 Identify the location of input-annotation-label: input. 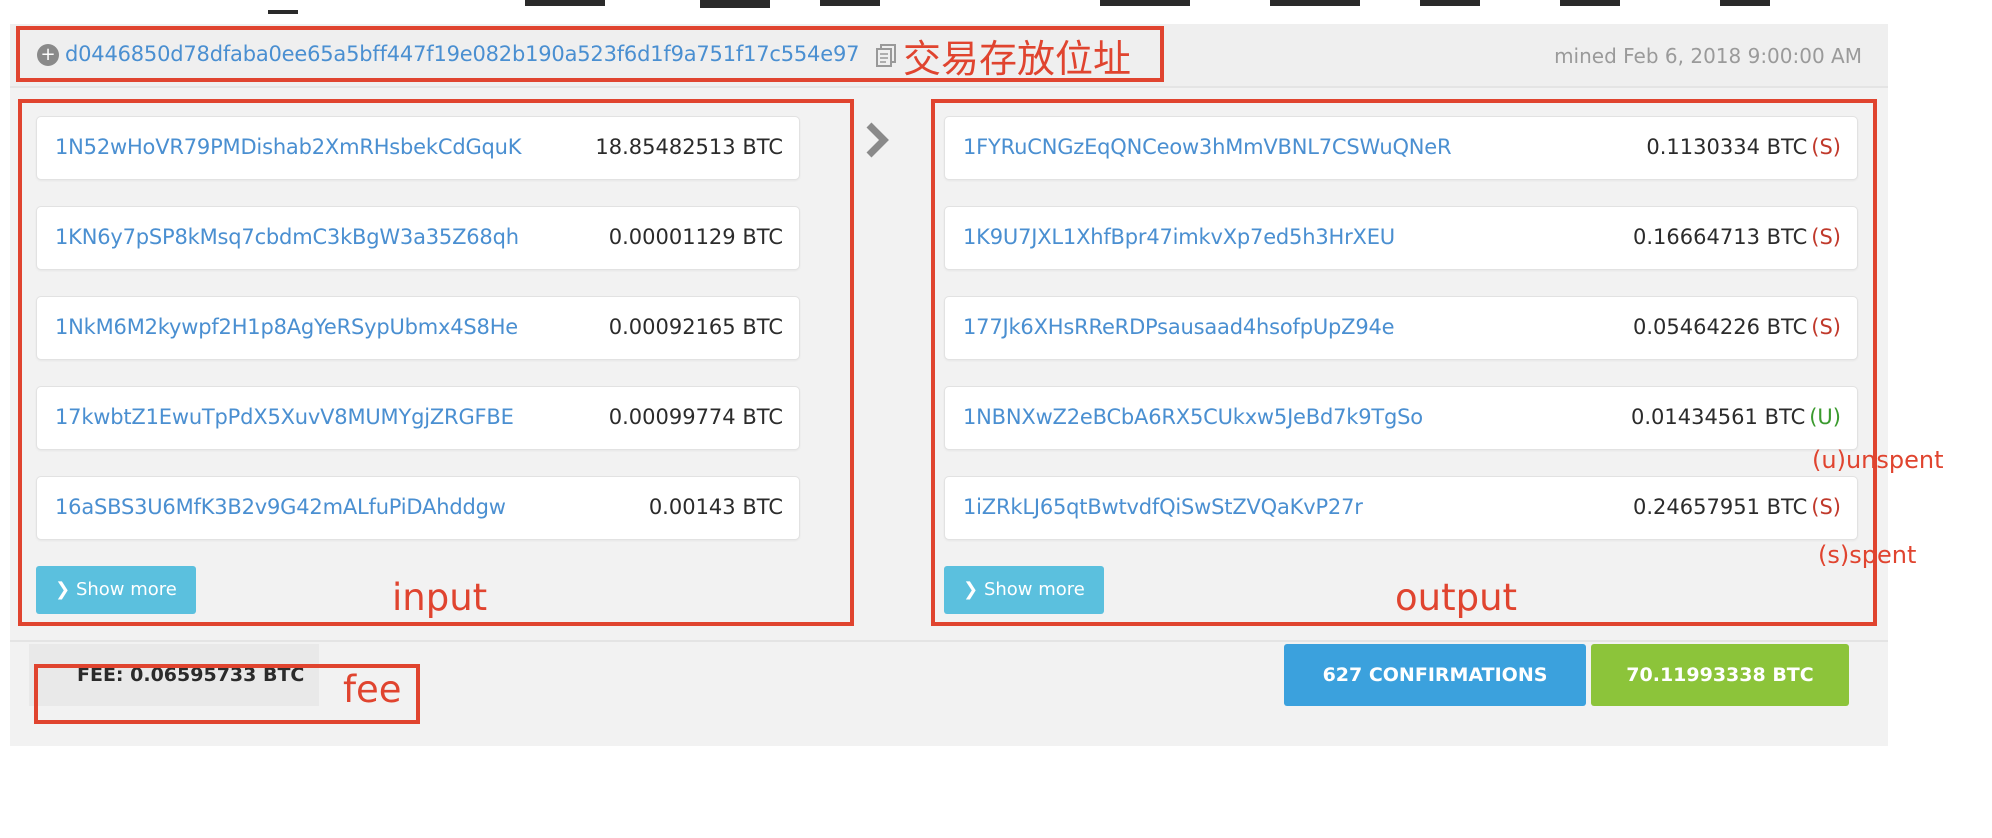
(440, 597).